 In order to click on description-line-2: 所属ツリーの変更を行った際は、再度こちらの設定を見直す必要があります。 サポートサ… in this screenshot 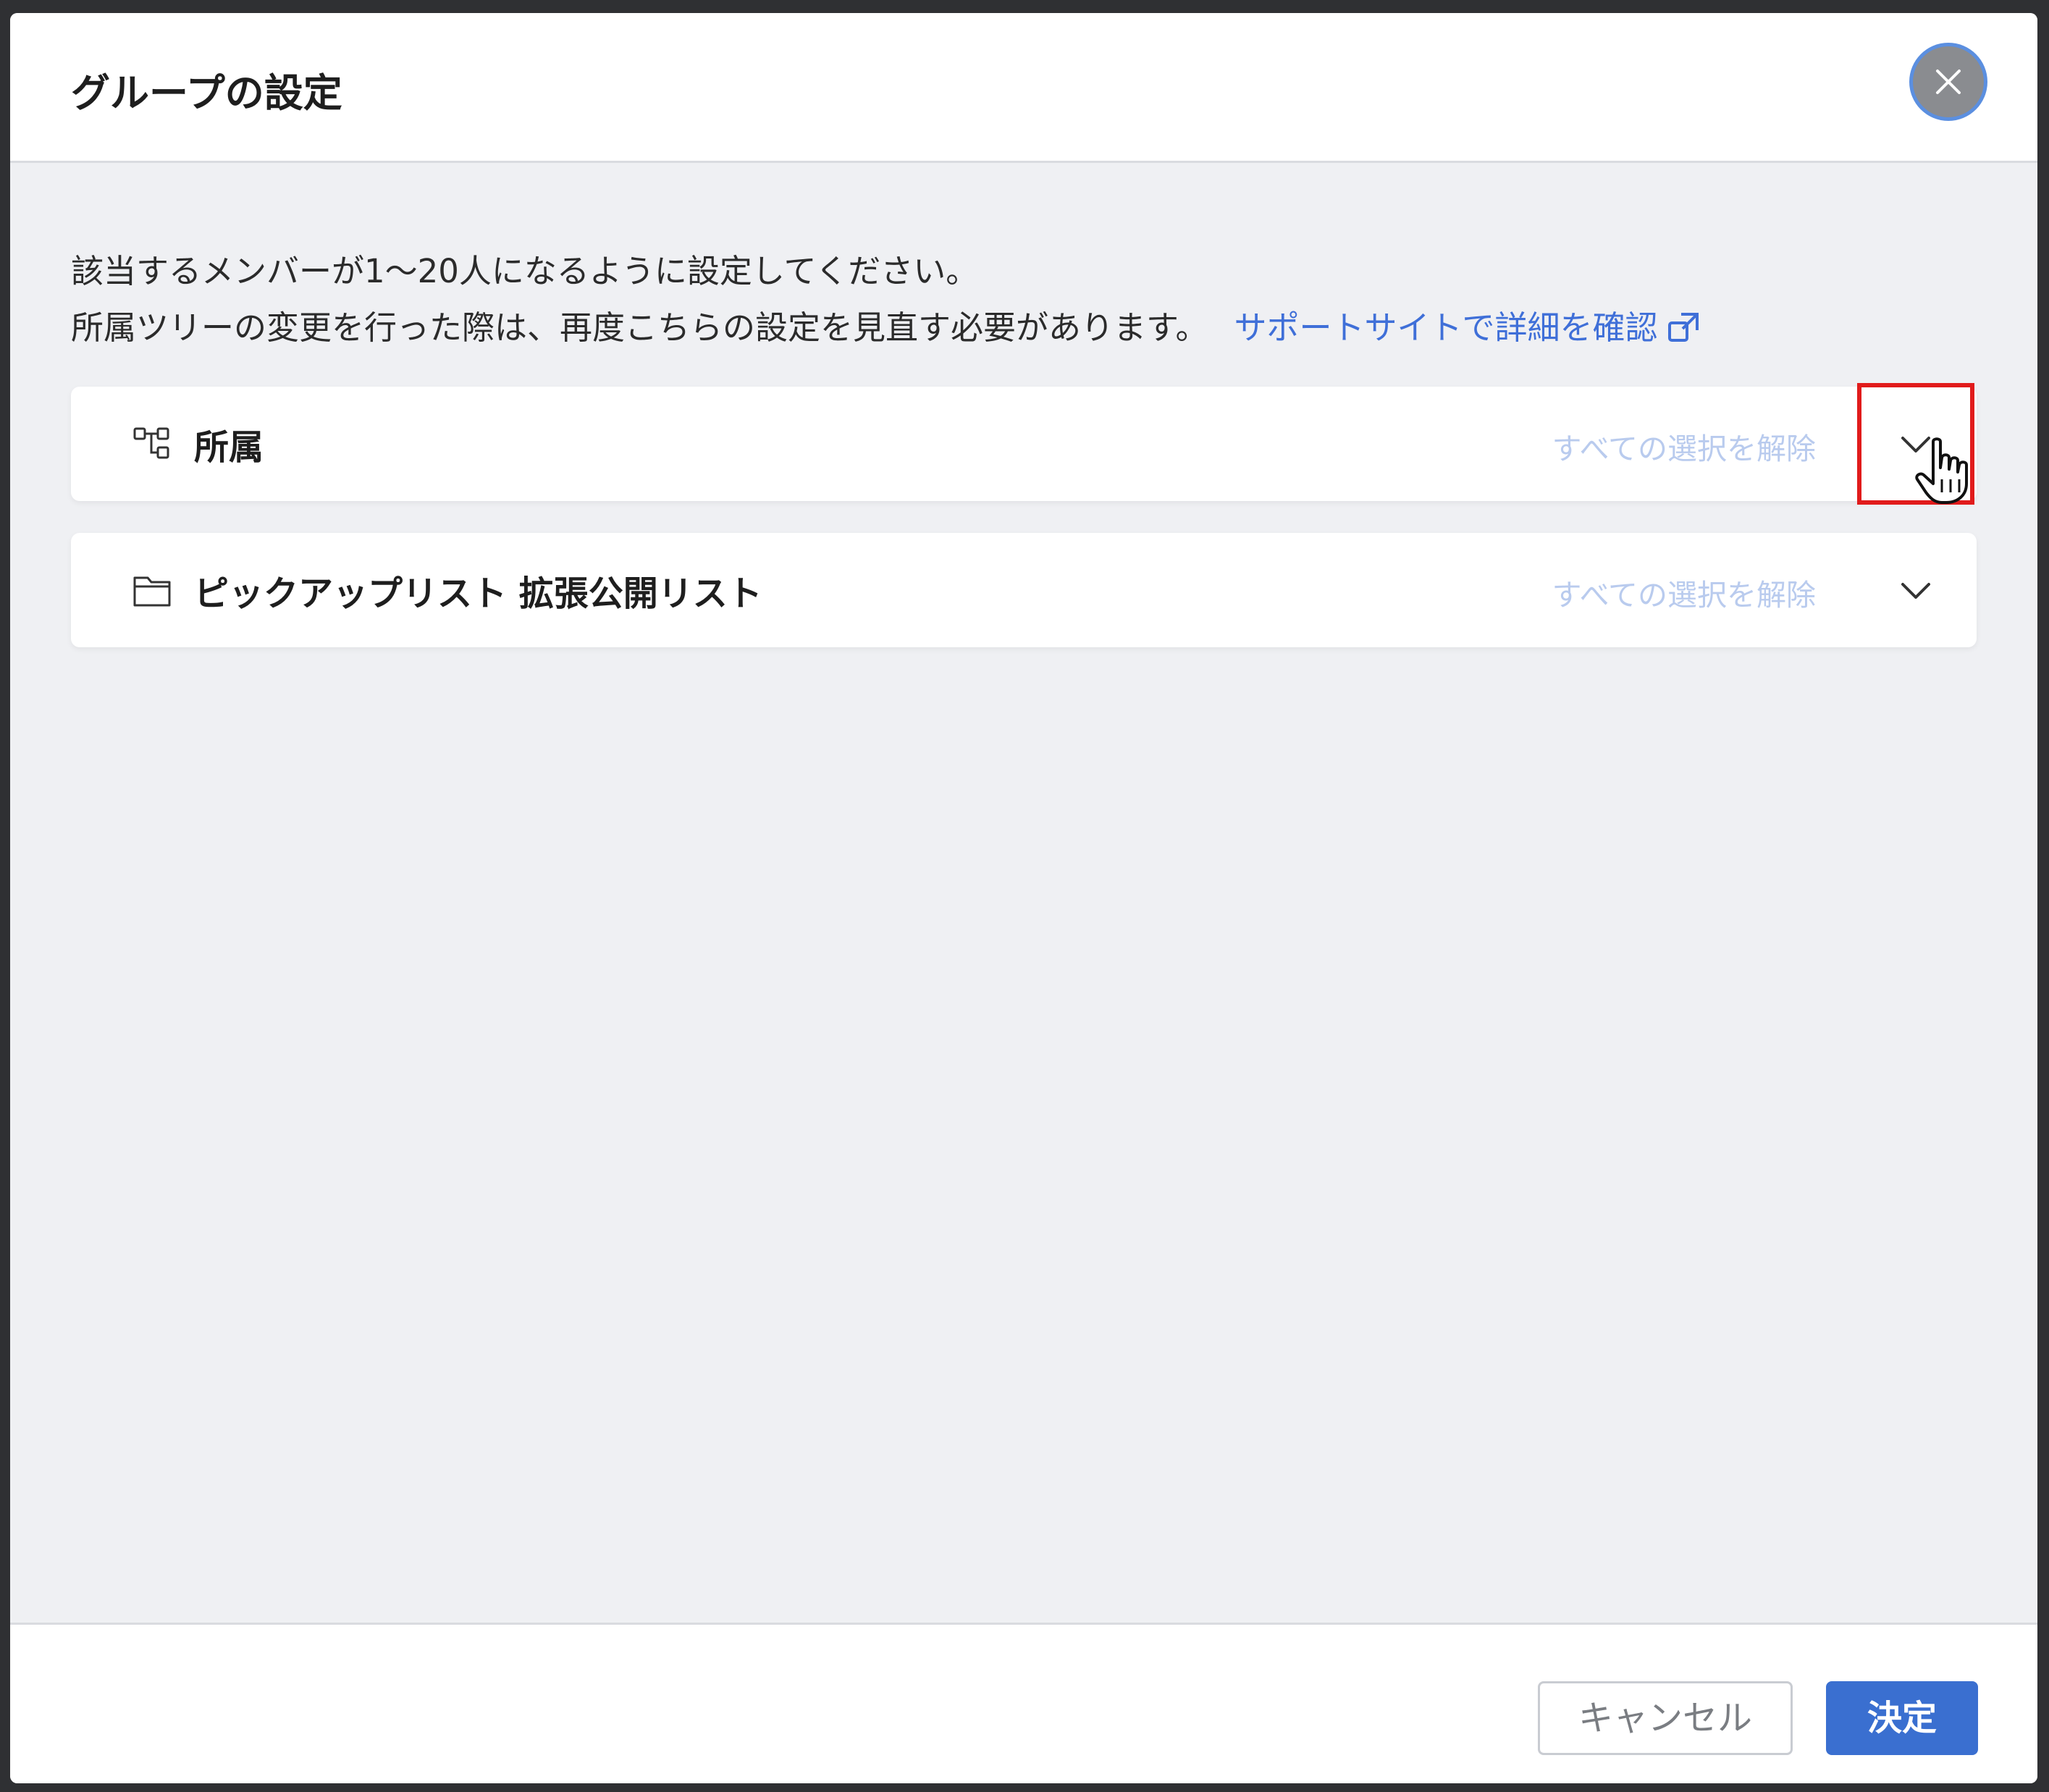, I will do `click(886, 328)`.